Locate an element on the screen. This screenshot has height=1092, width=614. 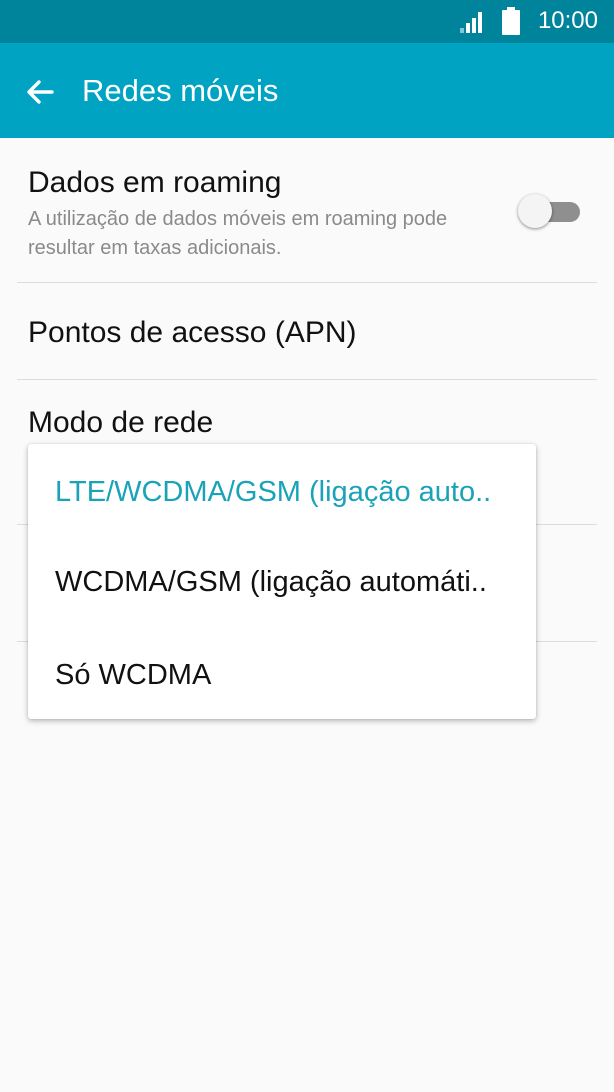
roaming-toggle is located at coordinates (550, 211).